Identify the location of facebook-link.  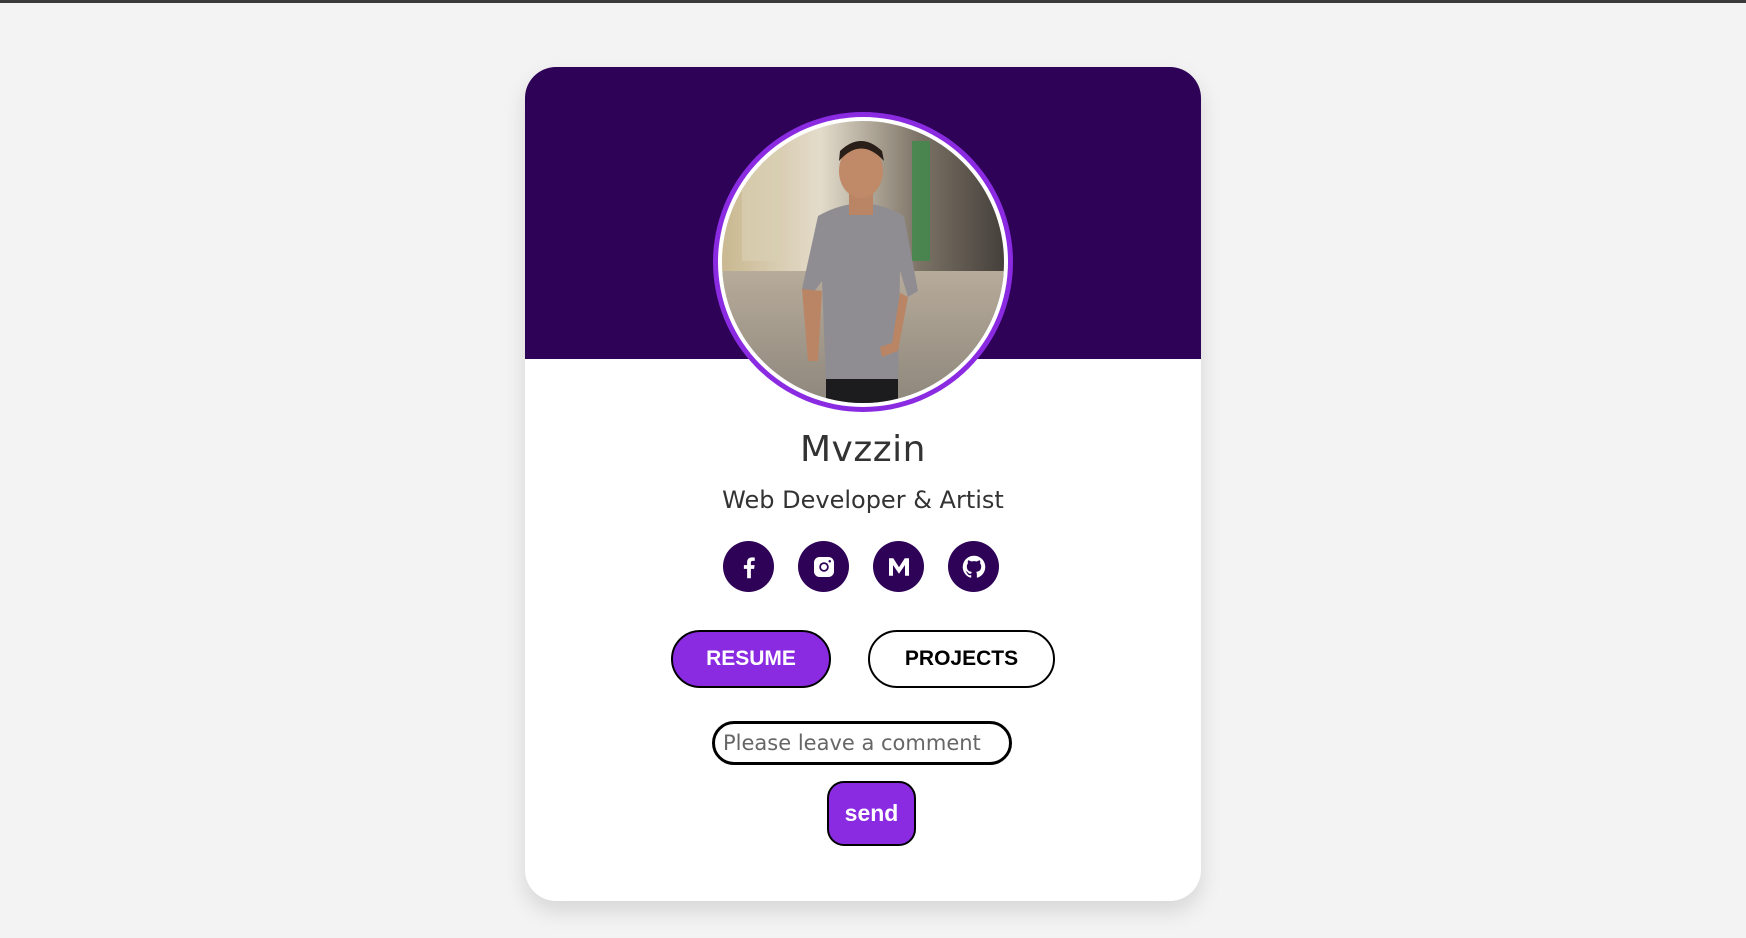
(748, 566).